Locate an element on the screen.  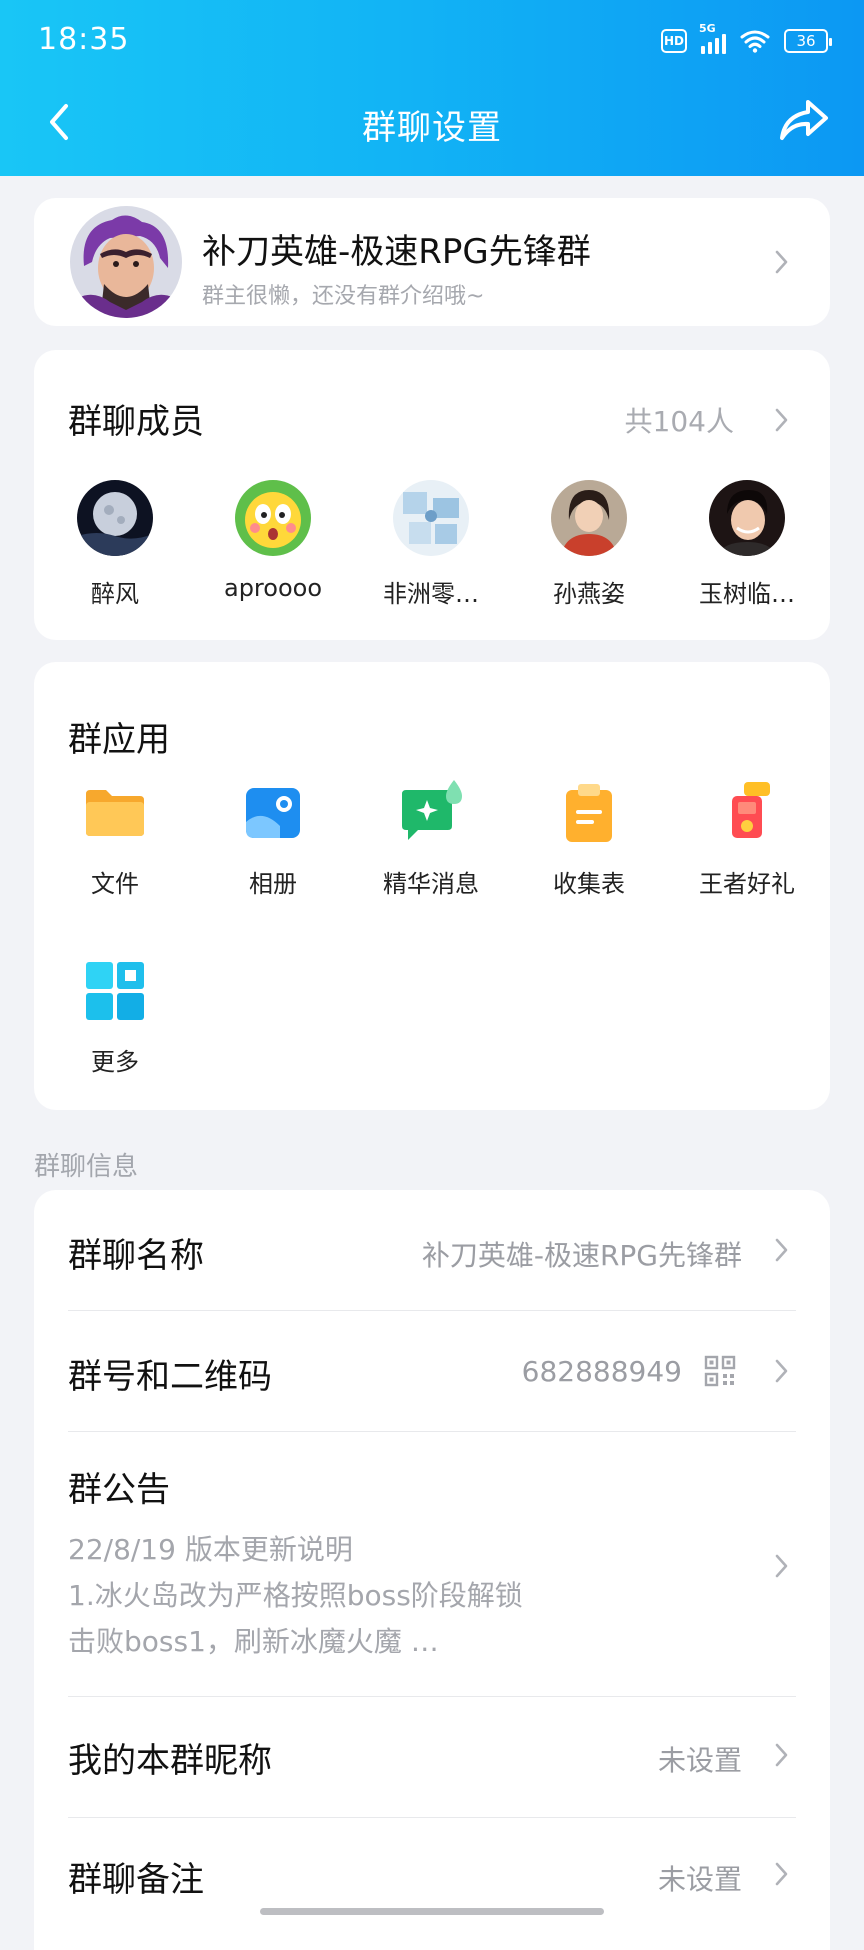
app-label: 精华消息 is located at coordinates (431, 884).